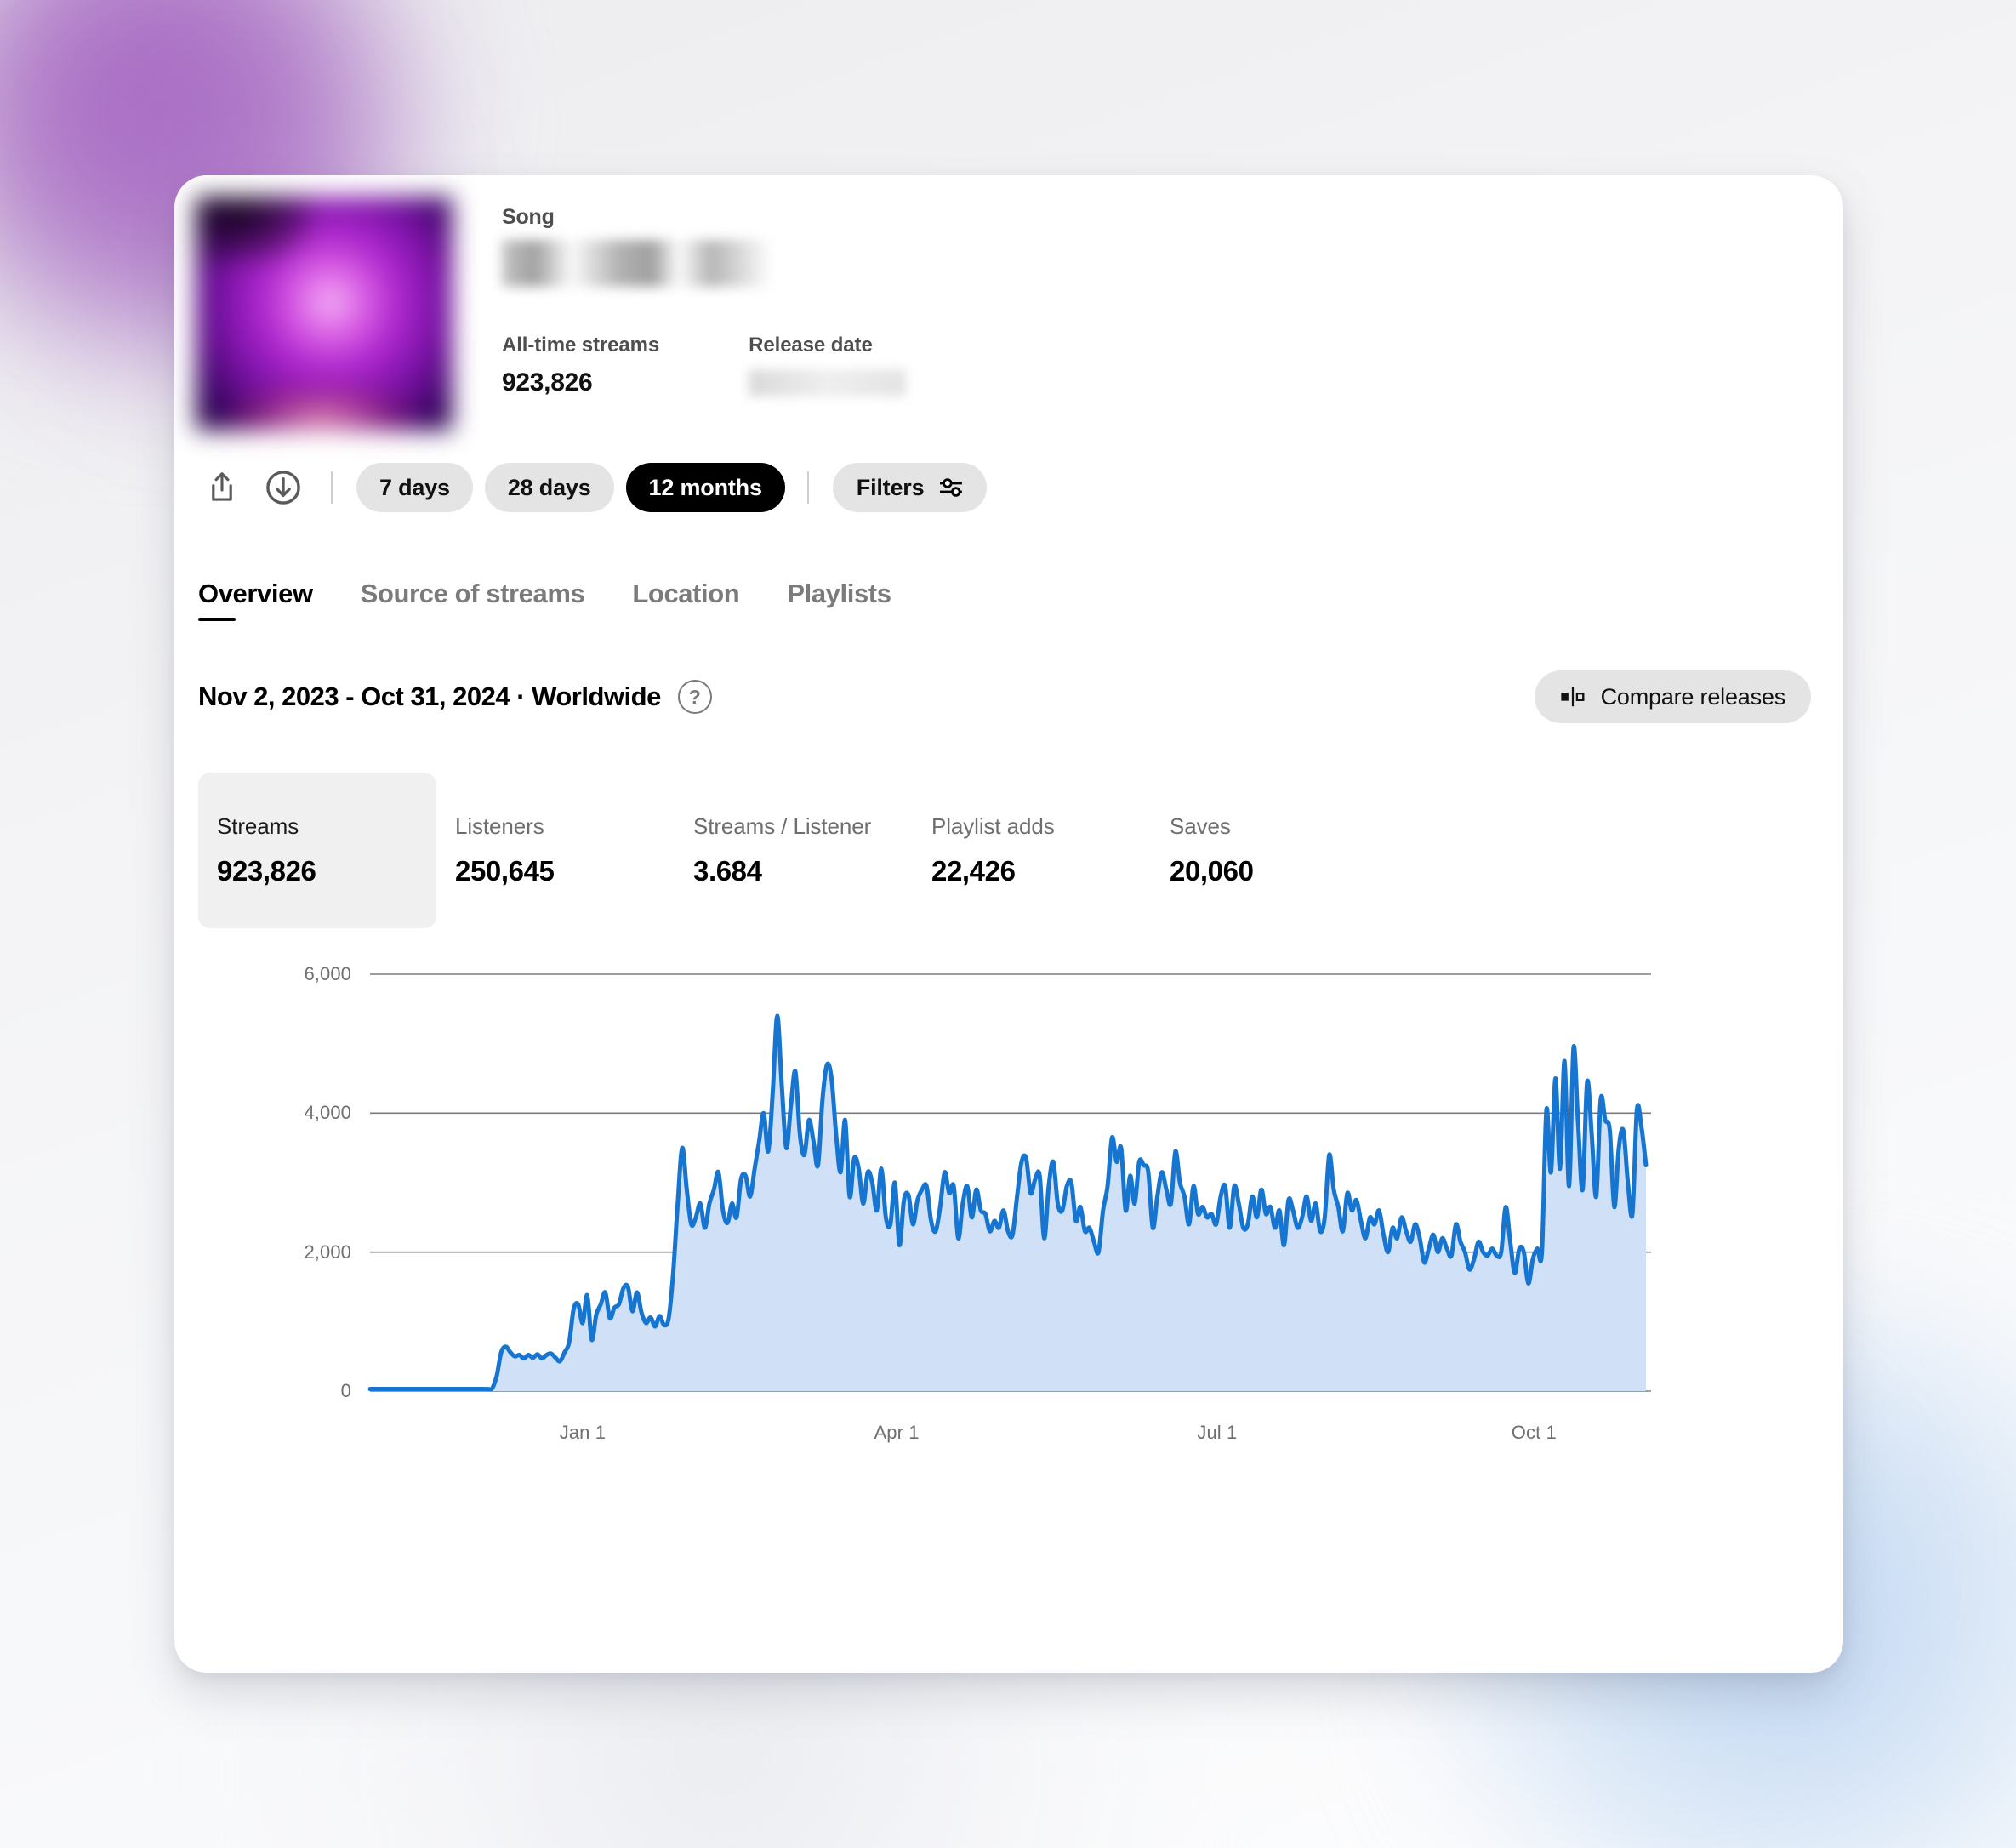  What do you see at coordinates (414, 488) in the screenshot?
I see `range-chip-7-days: 7 days` at bounding box center [414, 488].